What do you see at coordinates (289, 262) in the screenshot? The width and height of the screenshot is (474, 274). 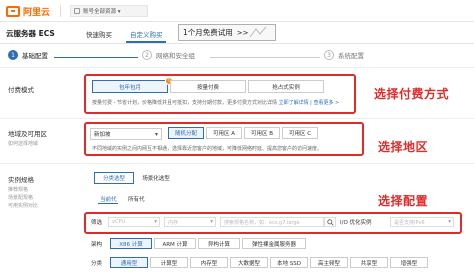 I see `category-local-ssd: 本地 SSD` at bounding box center [289, 262].